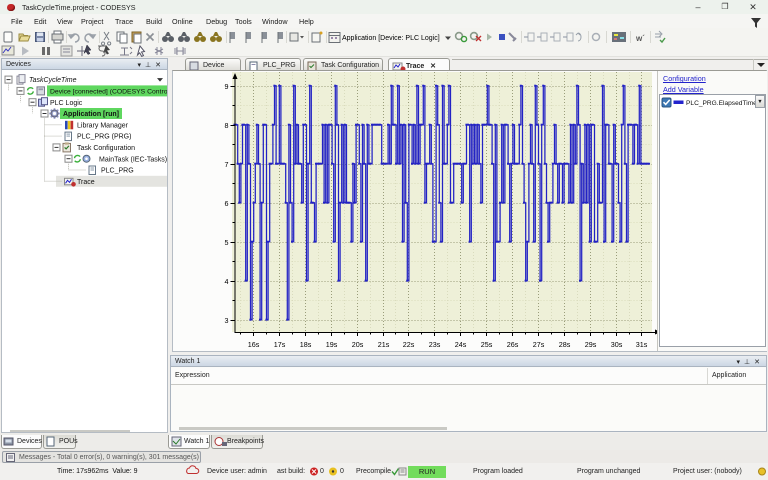 The image size is (768, 480). What do you see at coordinates (53, 80) in the screenshot?
I see `svg-text: TaskCycleTime` at bounding box center [53, 80].